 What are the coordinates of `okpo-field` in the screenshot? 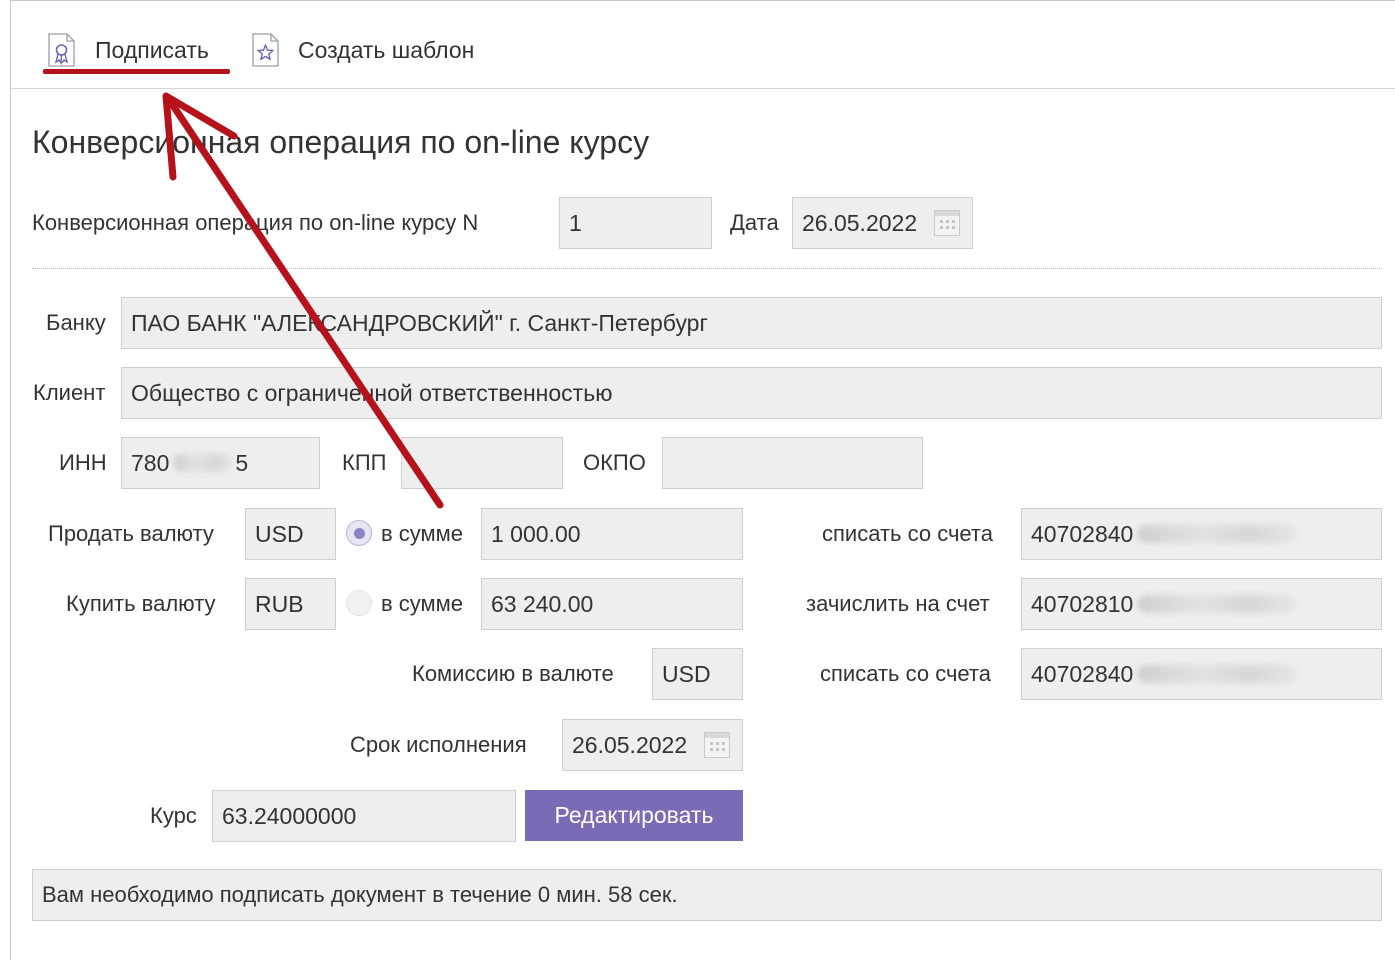 It's located at (792, 463).